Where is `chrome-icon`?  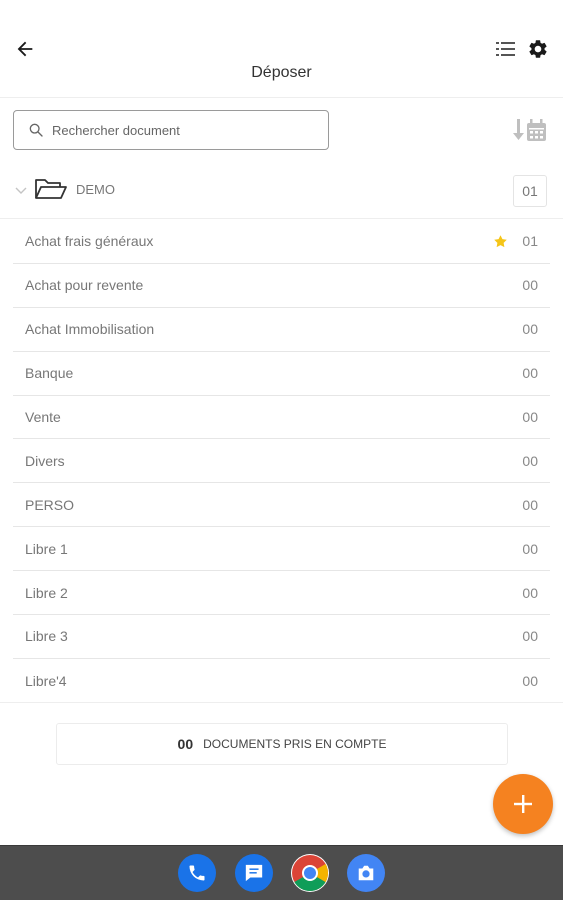 chrome-icon is located at coordinates (310, 873).